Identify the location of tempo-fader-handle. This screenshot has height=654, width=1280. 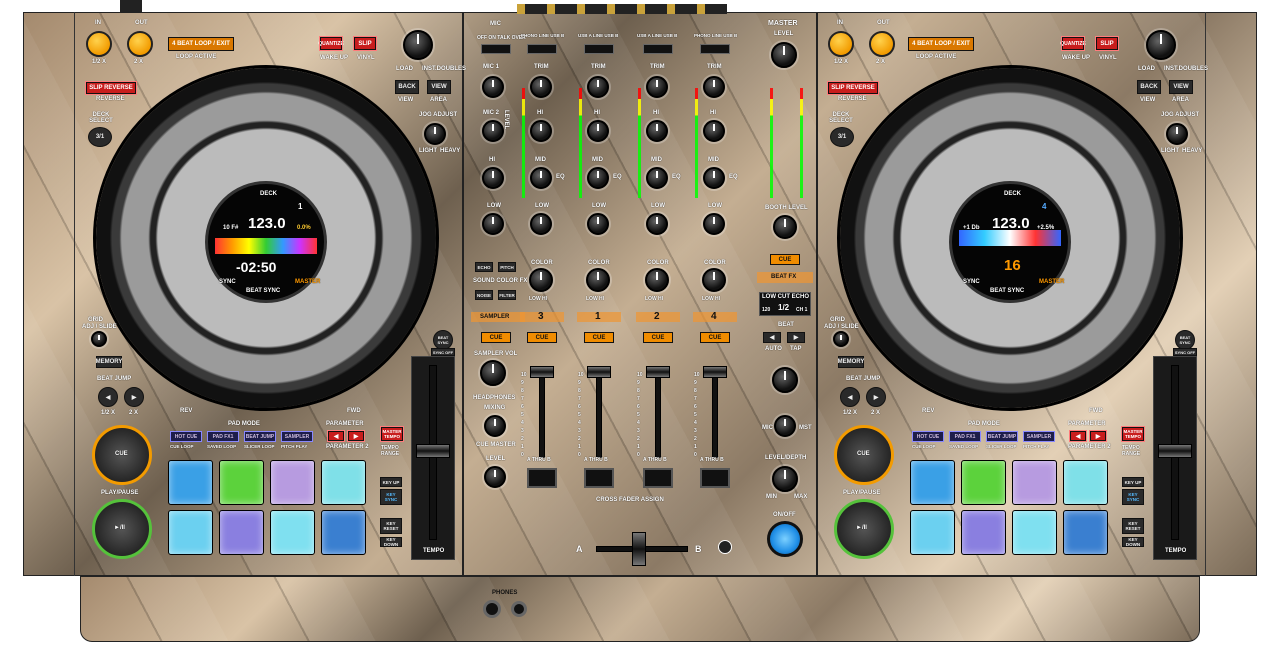
(1175, 451).